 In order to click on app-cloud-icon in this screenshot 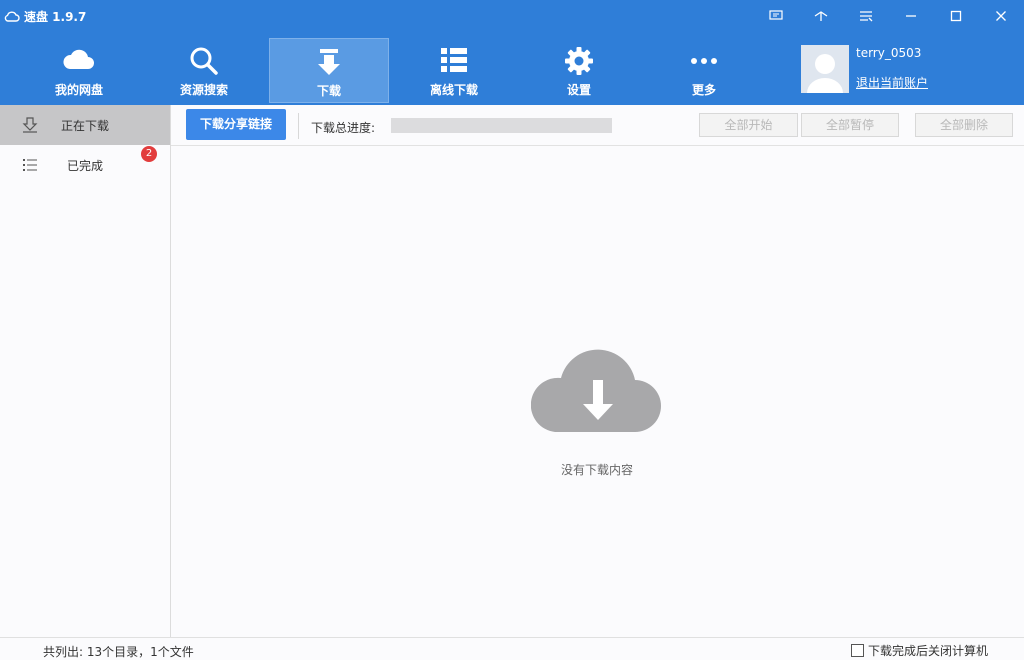, I will do `click(12, 16)`.